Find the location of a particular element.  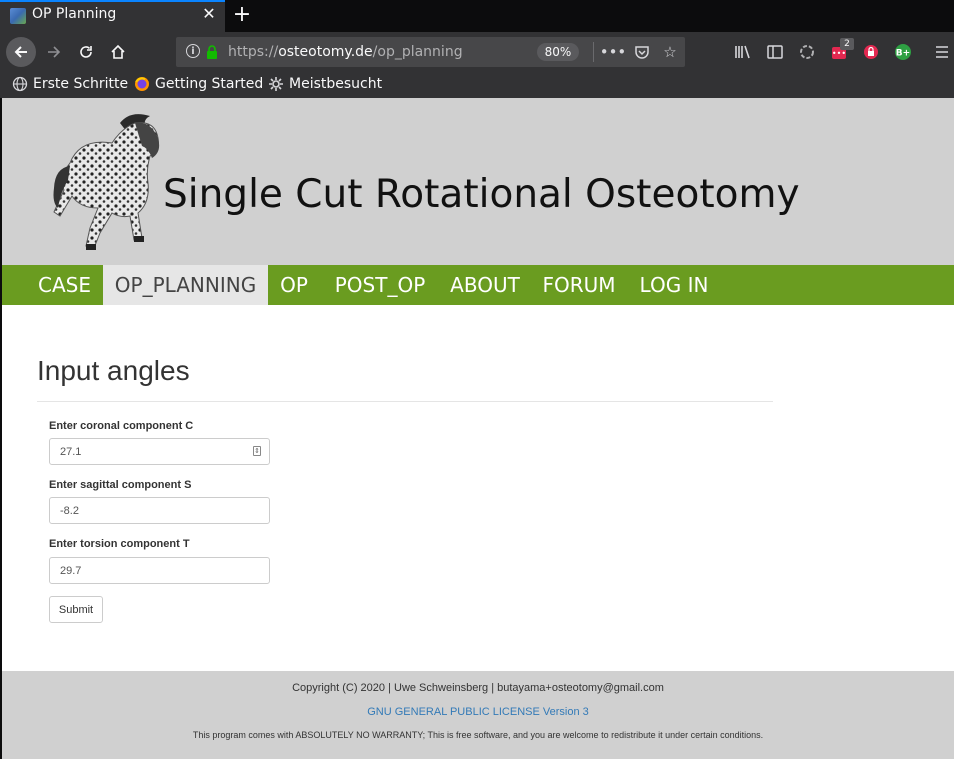

nav-about: ABOUT is located at coordinates (485, 285).